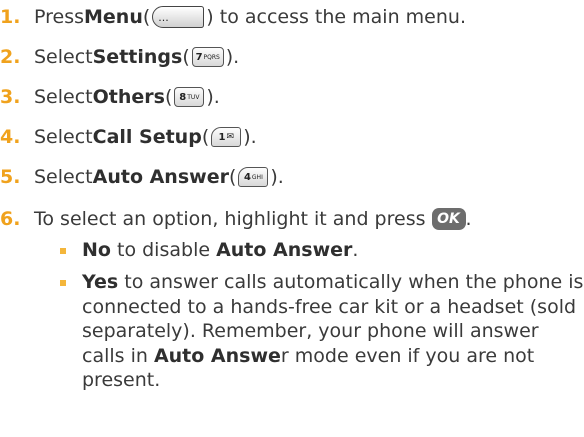 The width and height of the screenshot is (584, 437). I want to click on ok-key-icon: OK, so click(448, 219).